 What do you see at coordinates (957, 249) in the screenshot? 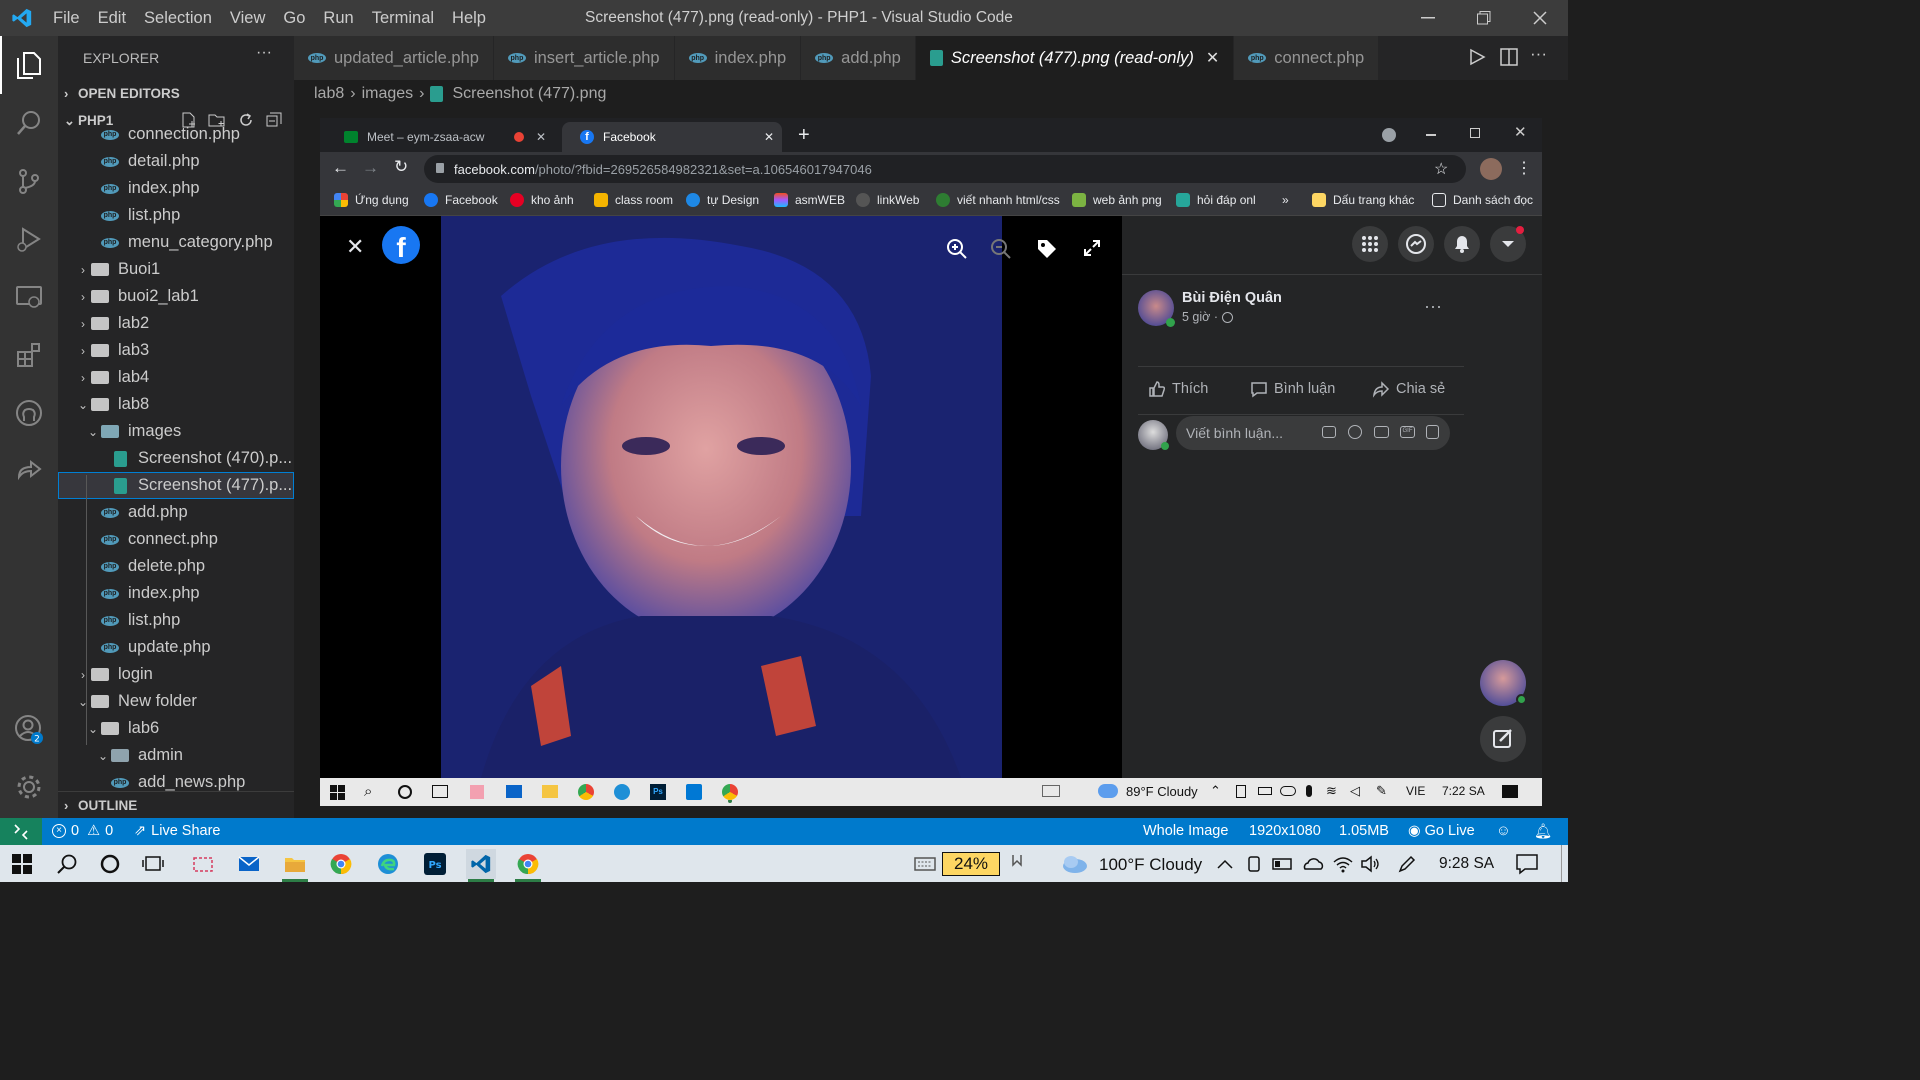
I see `zoom-in-icon` at bounding box center [957, 249].